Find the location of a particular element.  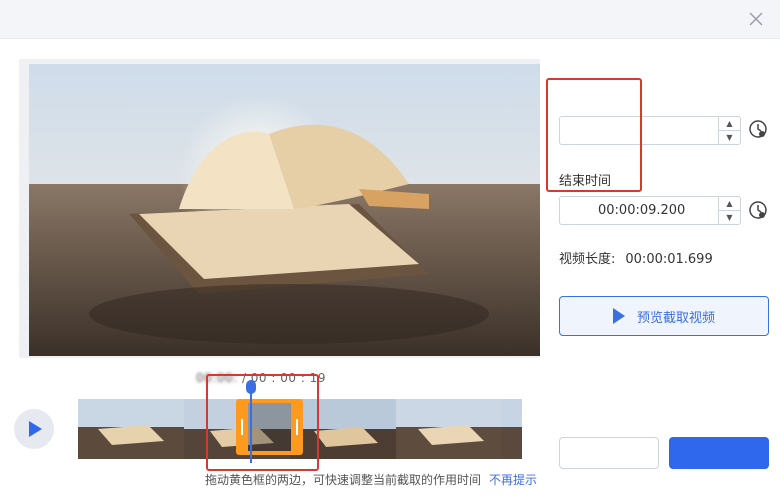

end-time-input: 00:00:09.200 ▲ ▼ is located at coordinates (650, 210).